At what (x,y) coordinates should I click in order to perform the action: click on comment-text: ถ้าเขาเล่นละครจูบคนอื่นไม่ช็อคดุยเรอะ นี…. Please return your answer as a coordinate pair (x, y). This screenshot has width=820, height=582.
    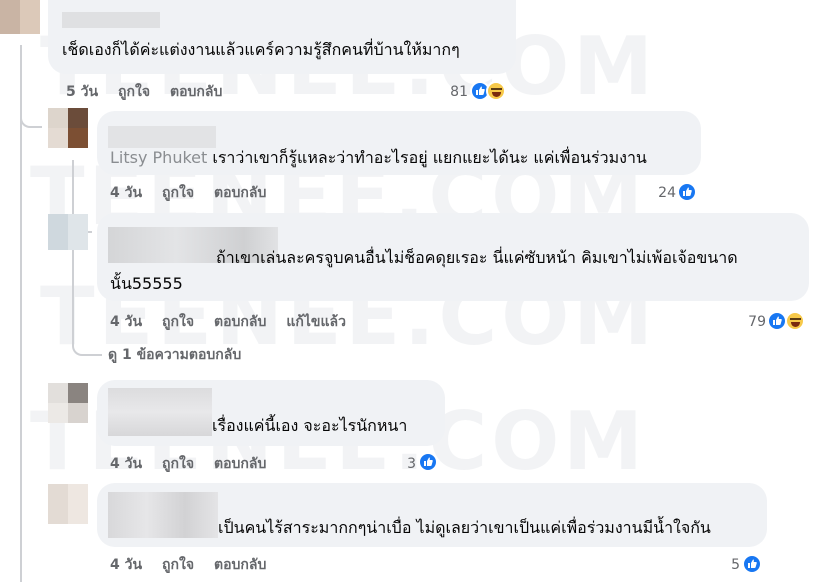
    Looking at the image, I should click on (477, 257).